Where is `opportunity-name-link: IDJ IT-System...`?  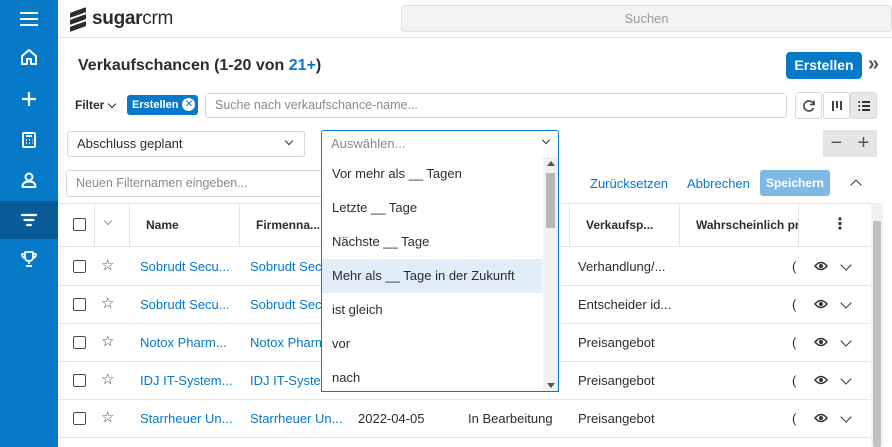 opportunity-name-link: IDJ IT-System... is located at coordinates (187, 380).